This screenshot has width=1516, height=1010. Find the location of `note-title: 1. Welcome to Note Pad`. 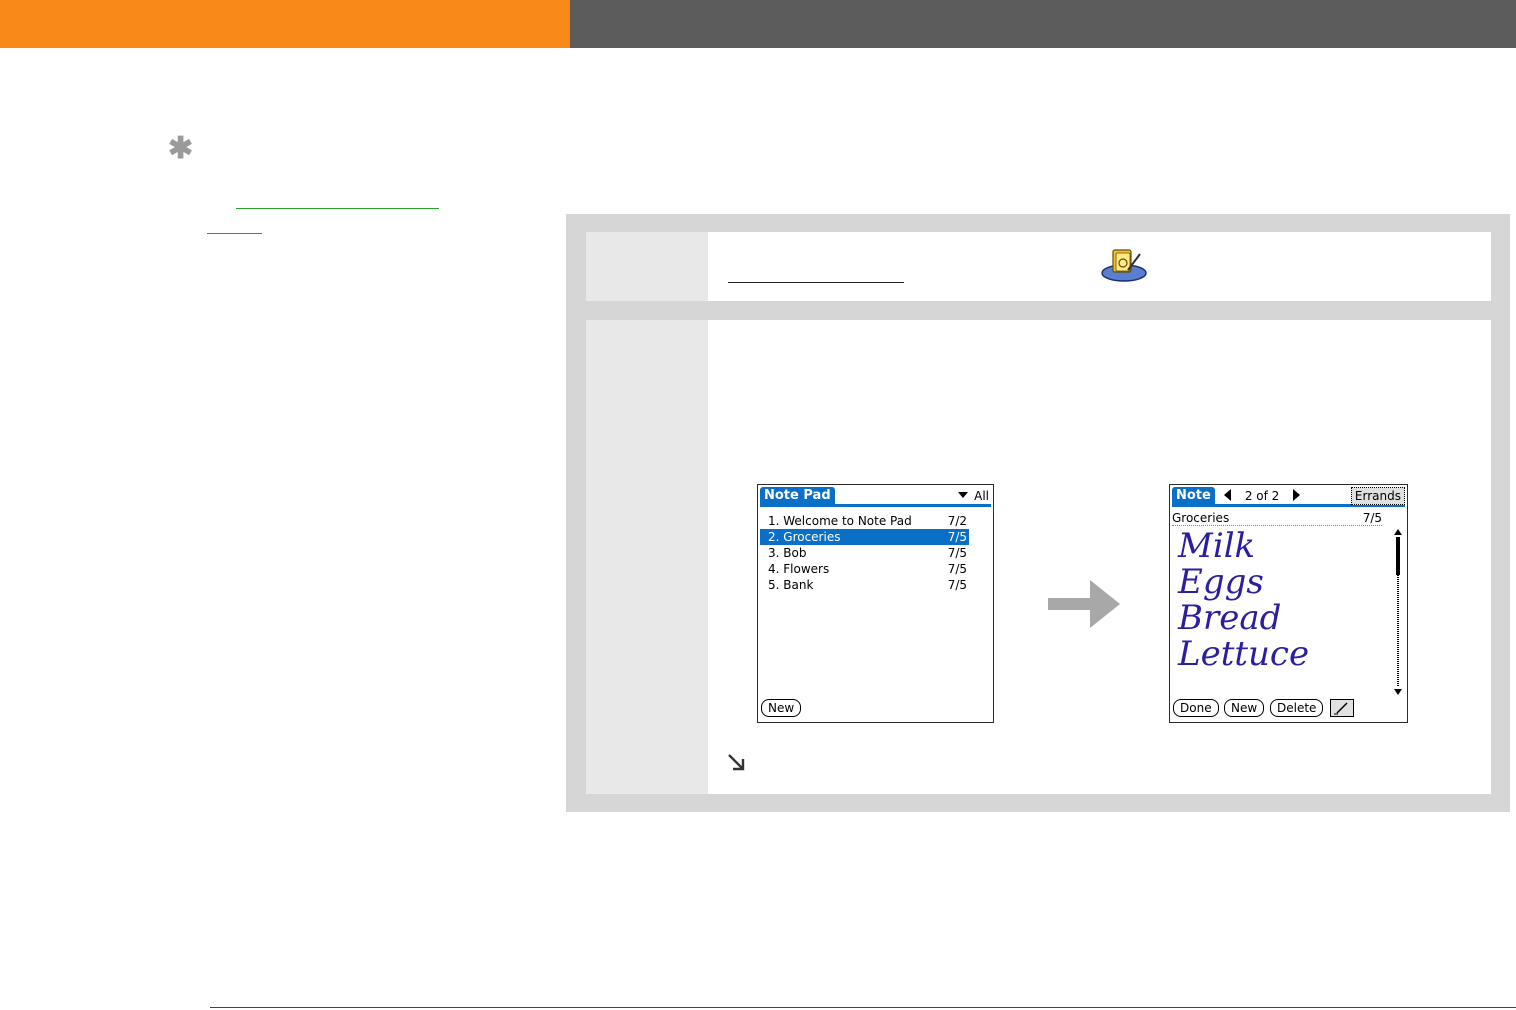

note-title: 1. Welcome to Note Pad is located at coordinates (840, 521).